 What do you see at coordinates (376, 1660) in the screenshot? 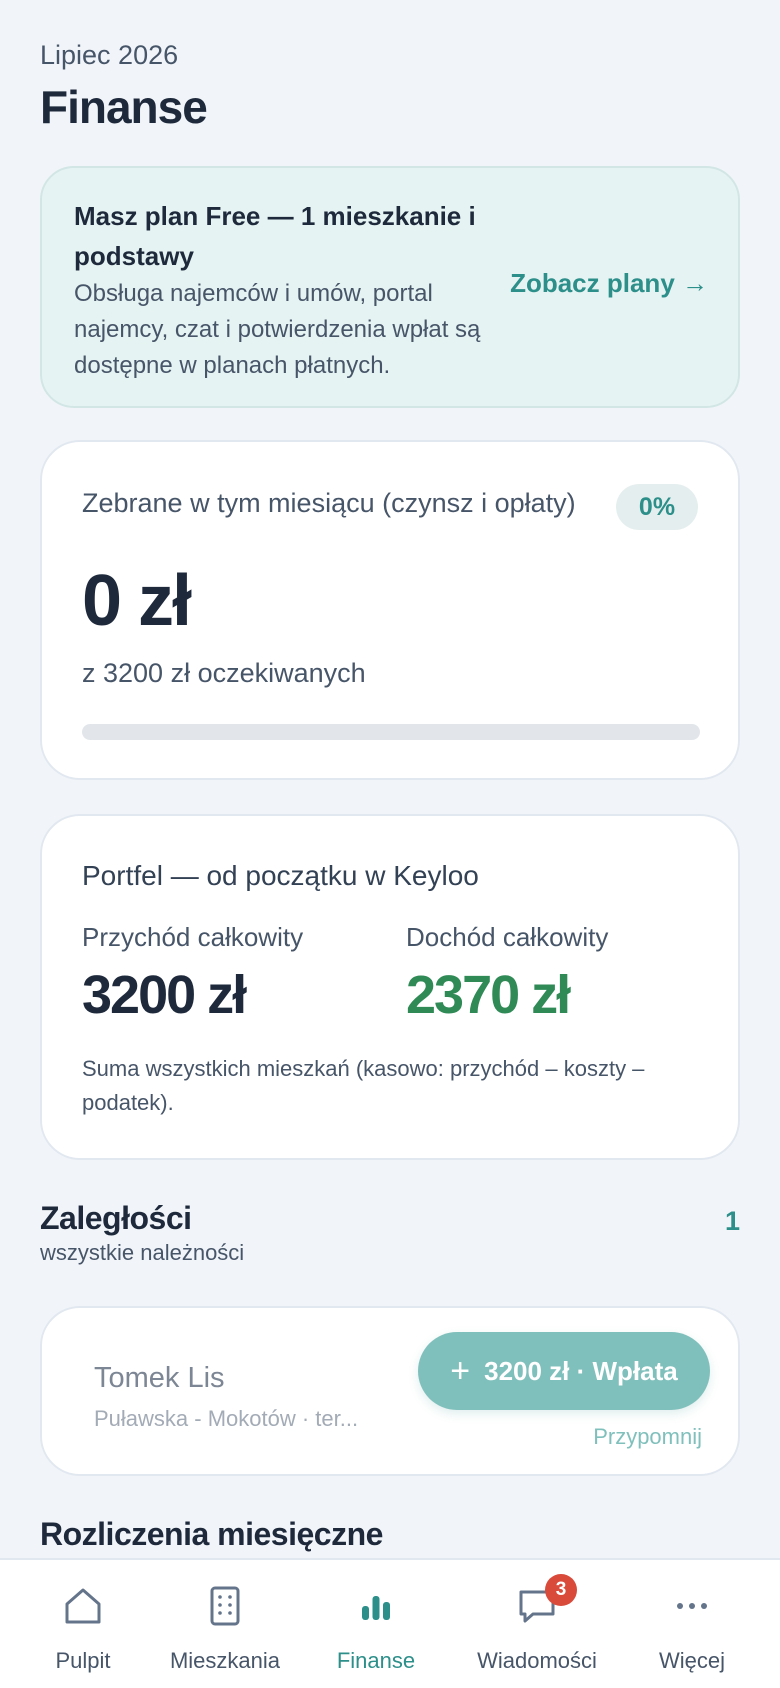
I see `nav-label-finance: Finanse` at bounding box center [376, 1660].